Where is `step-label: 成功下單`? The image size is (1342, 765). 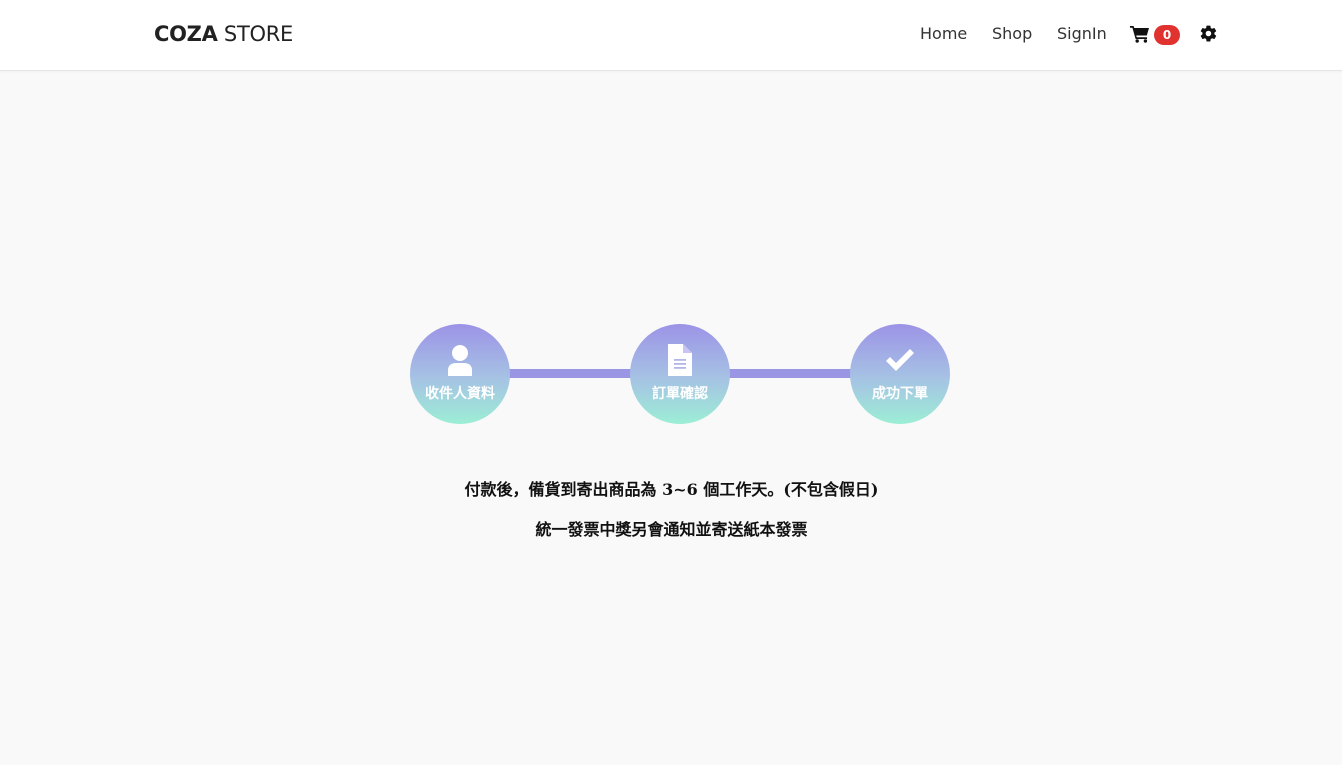
step-label: 成功下單 is located at coordinates (900, 394).